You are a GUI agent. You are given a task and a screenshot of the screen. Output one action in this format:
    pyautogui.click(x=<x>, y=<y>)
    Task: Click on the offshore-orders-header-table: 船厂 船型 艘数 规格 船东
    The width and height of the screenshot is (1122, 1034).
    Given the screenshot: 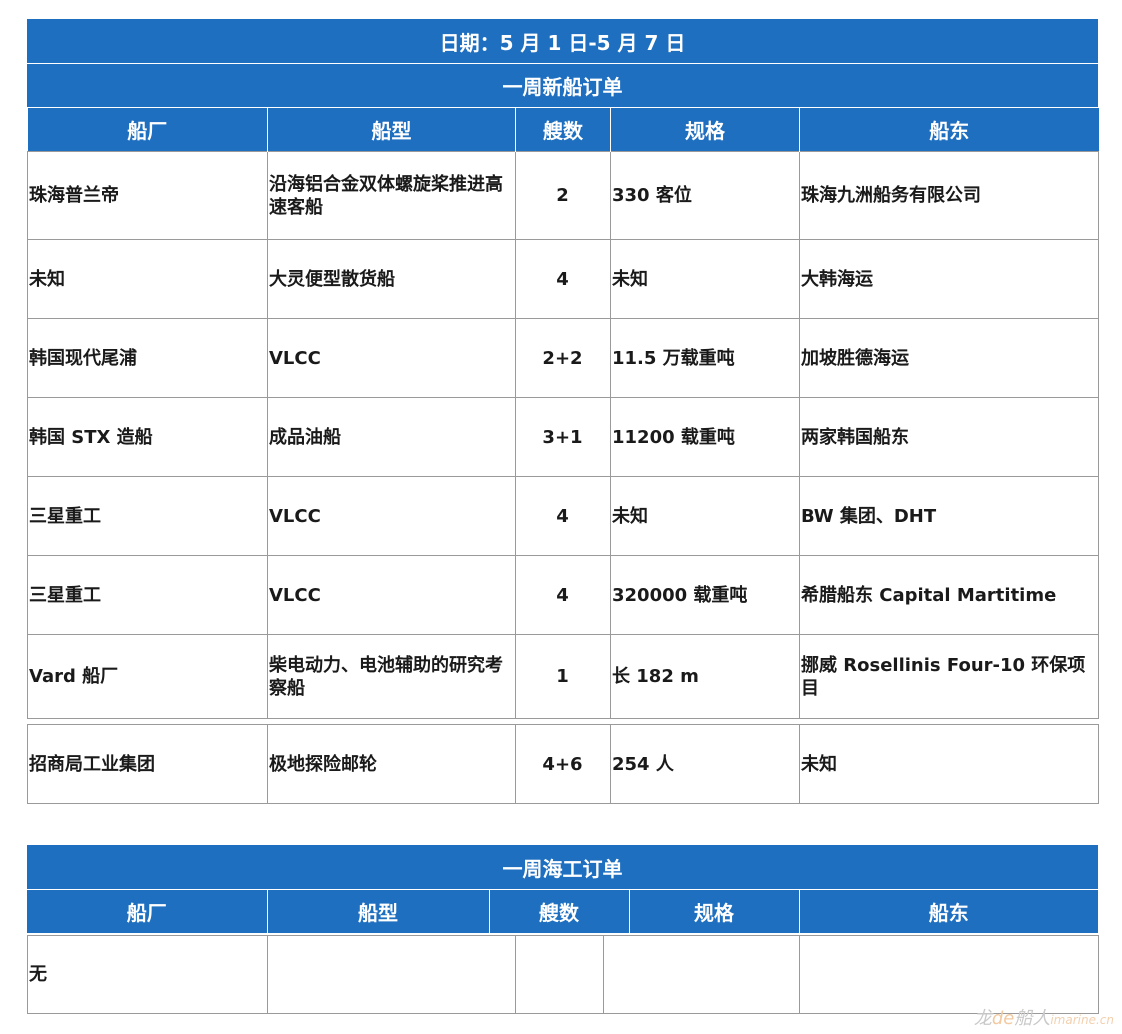 What is the action you would take?
    pyautogui.click(x=562, y=911)
    